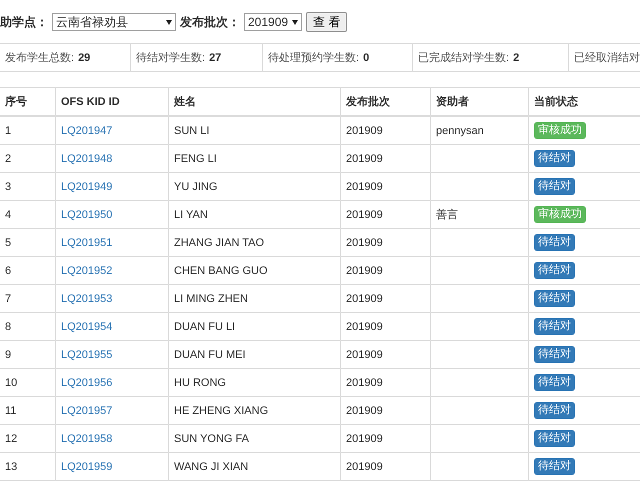 The width and height of the screenshot is (640, 484). What do you see at coordinates (584, 102) in the screenshot?
I see `column-header: 当前状态` at bounding box center [584, 102].